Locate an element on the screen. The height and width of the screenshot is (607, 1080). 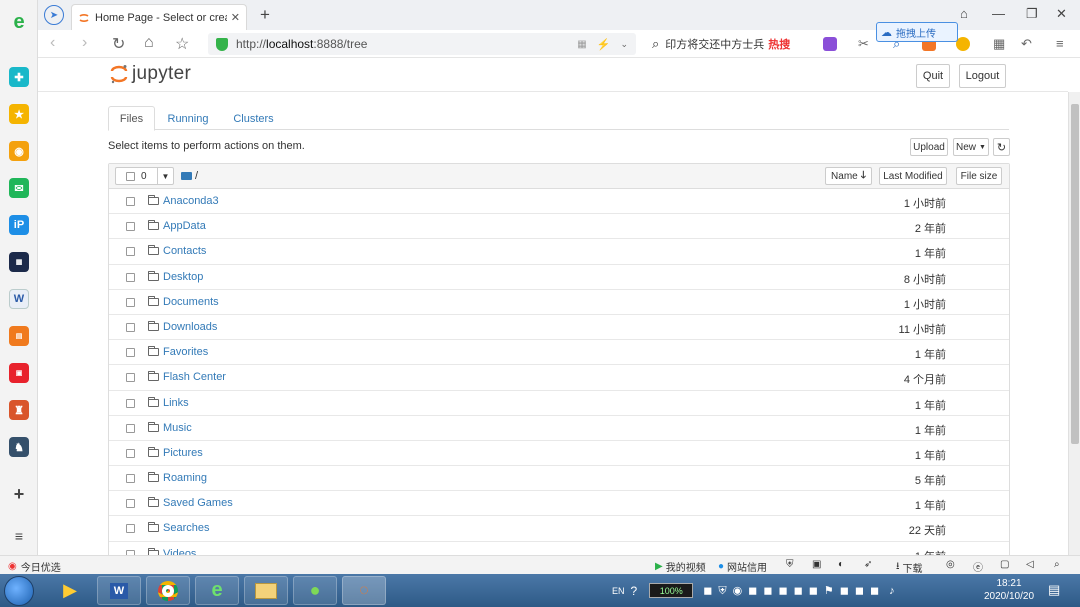
new-tab-icon: + is located at coordinates (265, 15).